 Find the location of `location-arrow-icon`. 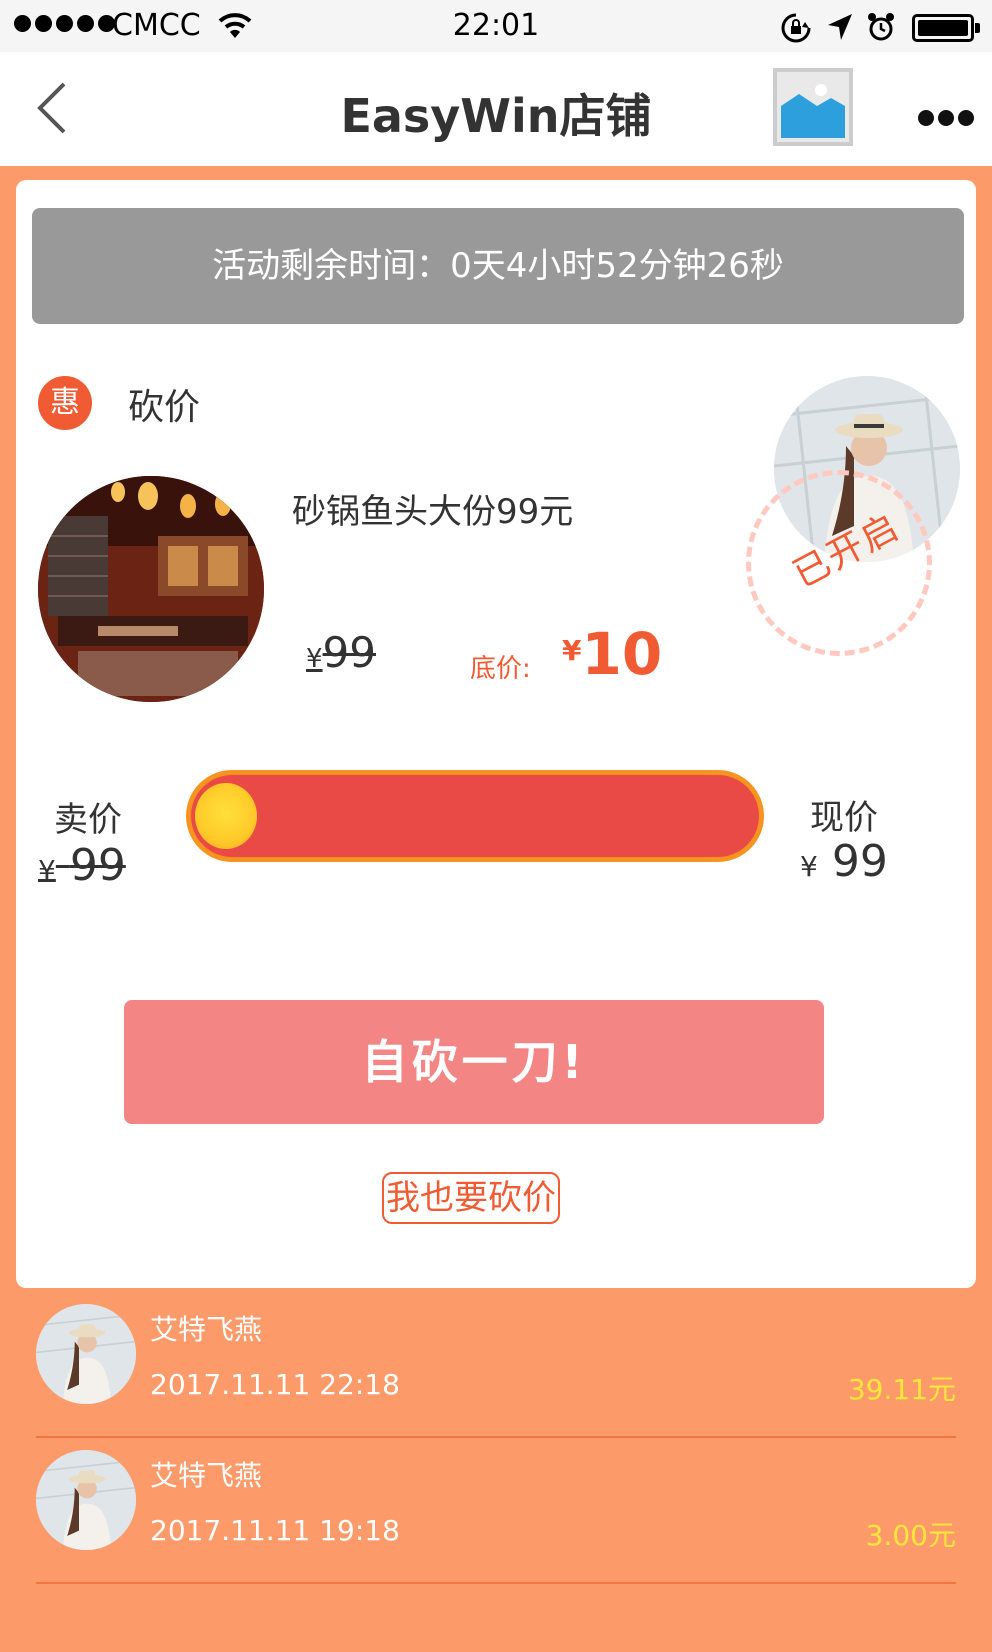

location-arrow-icon is located at coordinates (840, 27).